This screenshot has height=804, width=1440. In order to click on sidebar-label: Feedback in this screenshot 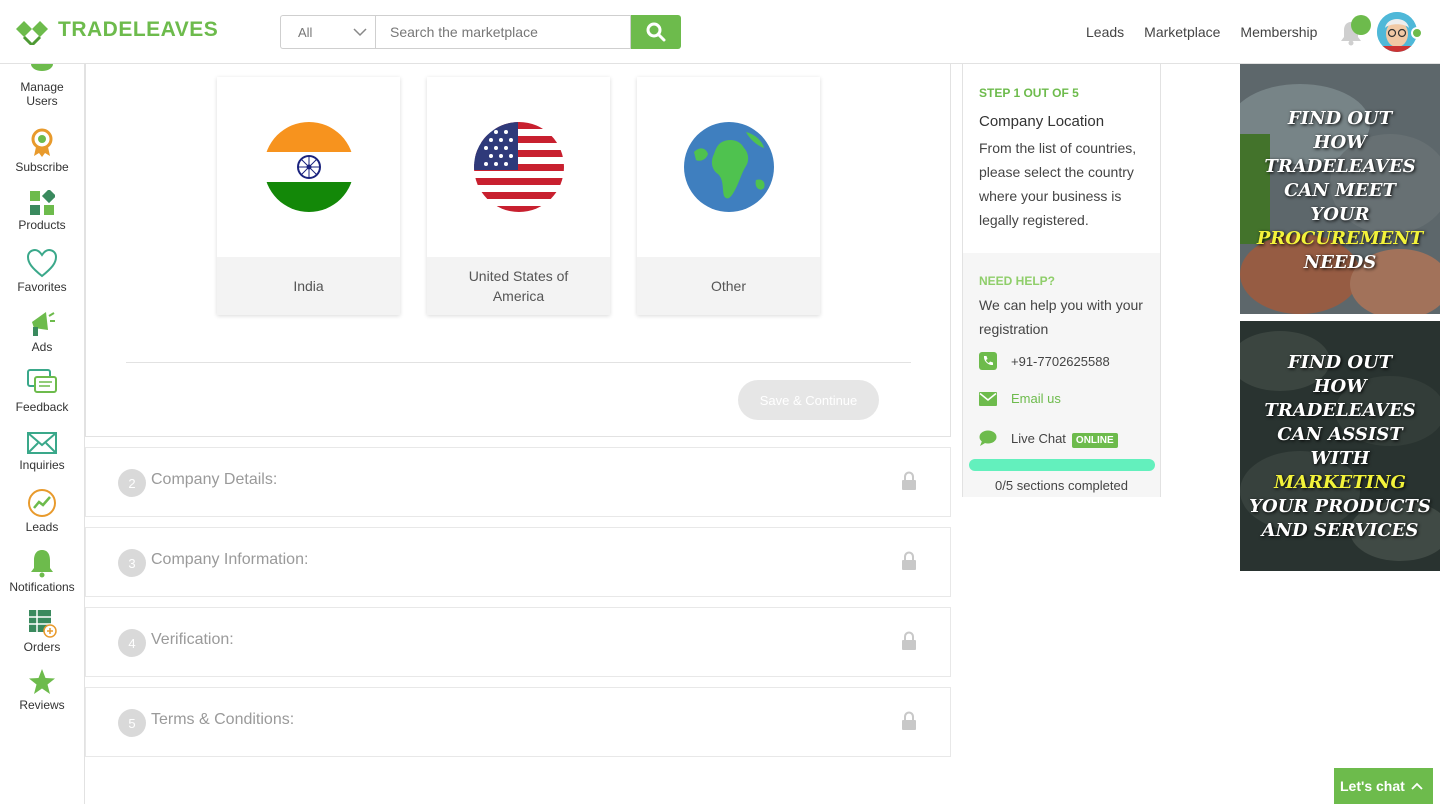, I will do `click(42, 407)`.